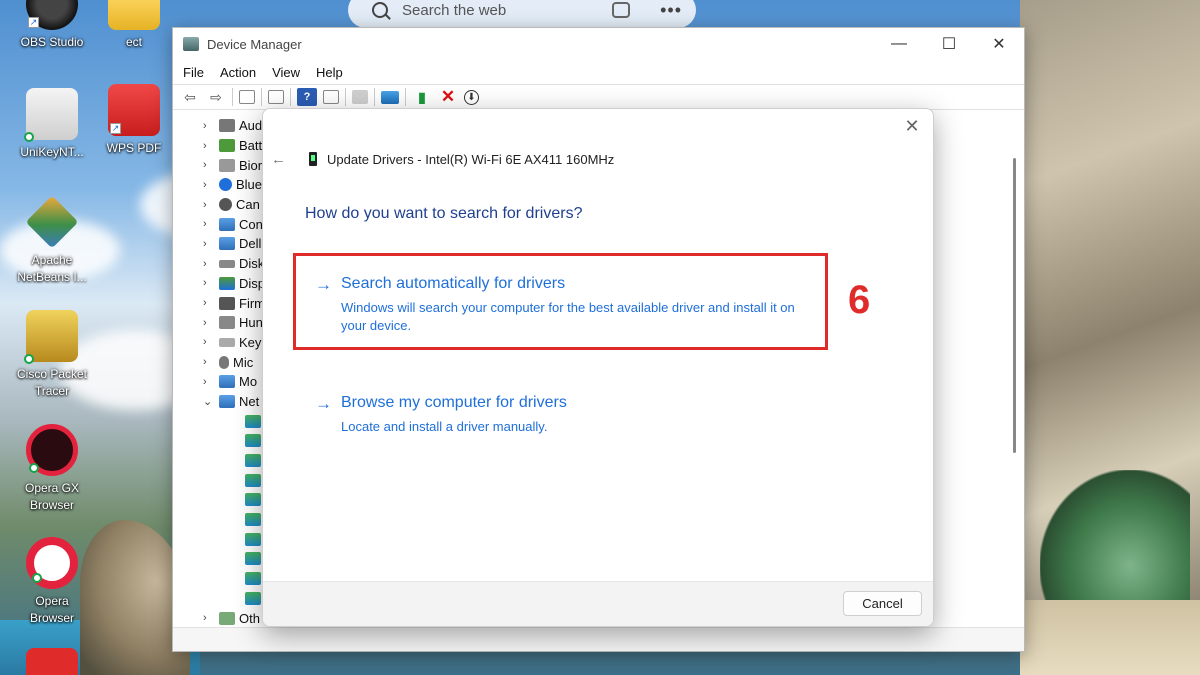 The width and height of the screenshot is (1200, 675). I want to click on details-icon, so click(331, 97).